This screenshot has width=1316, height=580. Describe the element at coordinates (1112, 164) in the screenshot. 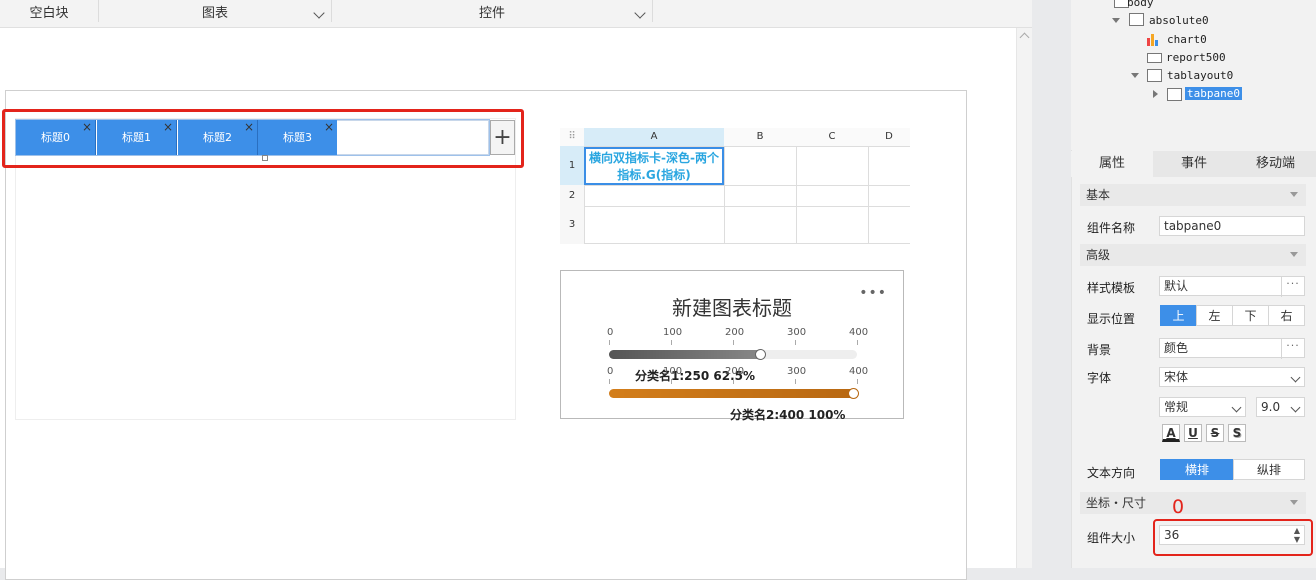

I see `tab-properties: 属性` at that location.